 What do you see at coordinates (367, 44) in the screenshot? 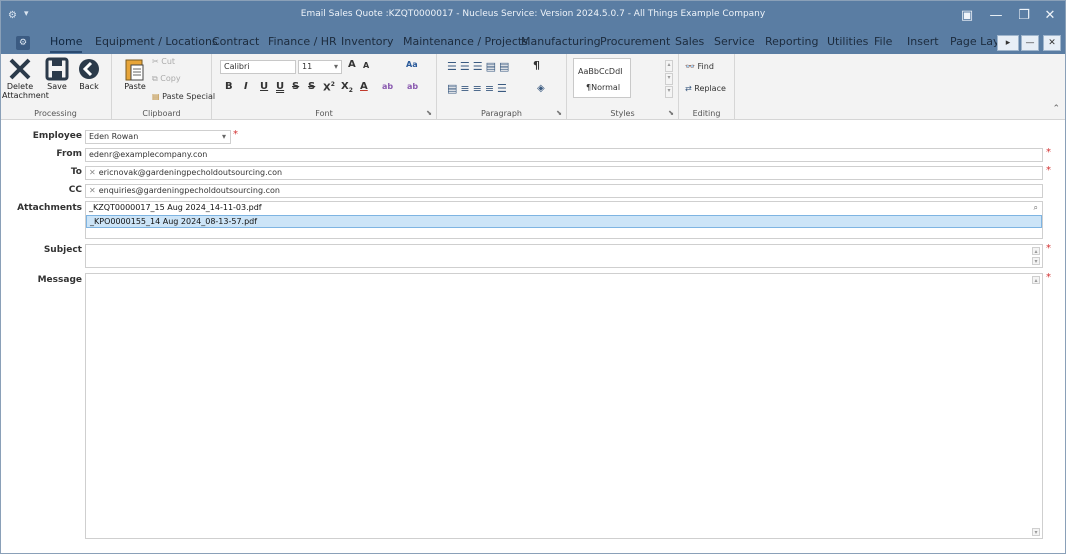
I see `tab-inventory: Inventory` at bounding box center [367, 44].